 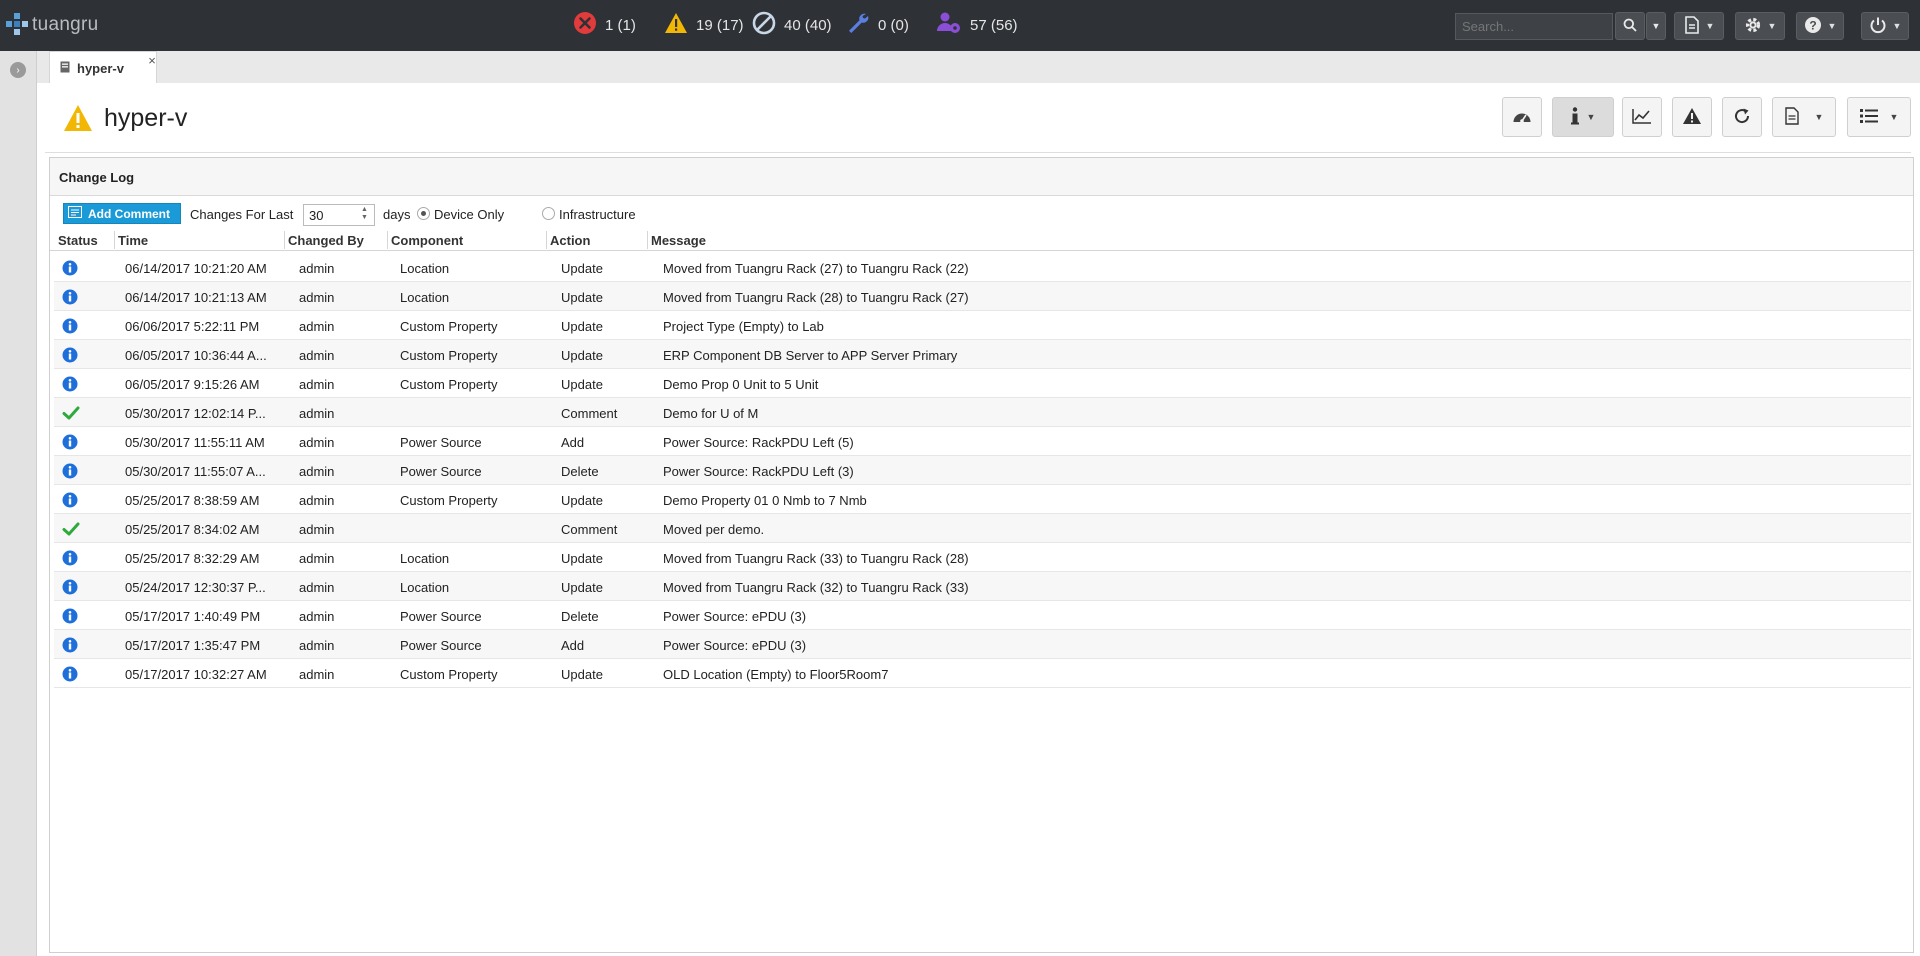 I want to click on critical-status: 1 (1), so click(x=604, y=25).